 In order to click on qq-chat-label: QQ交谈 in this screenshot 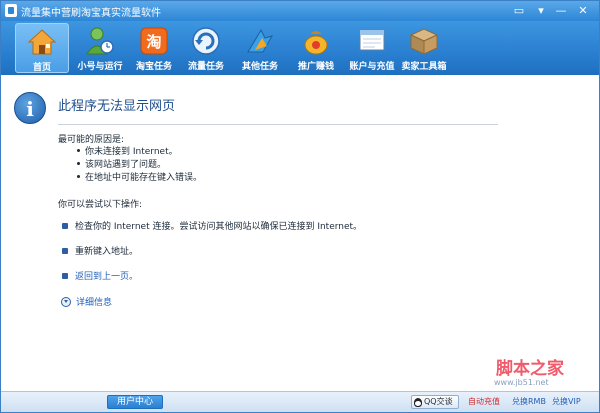, I will do `click(438, 401)`.